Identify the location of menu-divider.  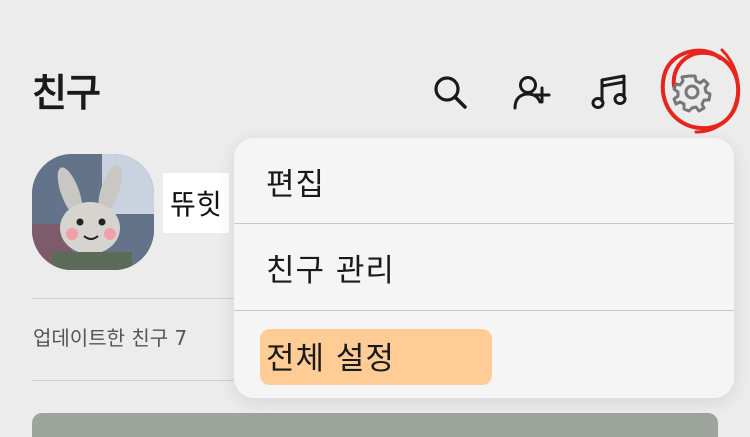
(484, 310).